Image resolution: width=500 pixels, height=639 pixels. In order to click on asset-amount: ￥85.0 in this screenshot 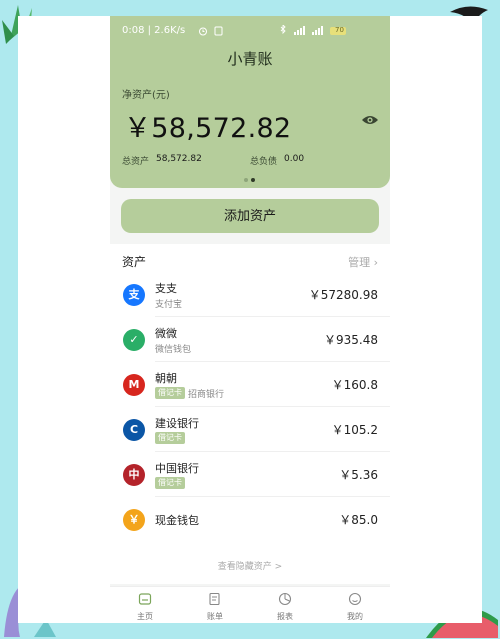, I will do `click(358, 520)`.